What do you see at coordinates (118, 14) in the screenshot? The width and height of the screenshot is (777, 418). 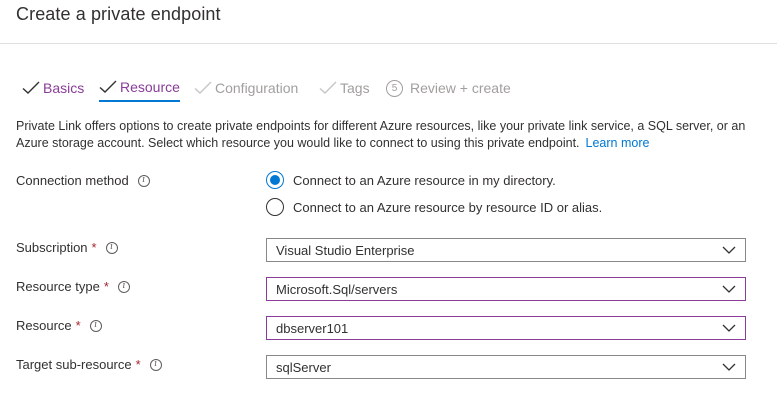 I see `page-title: Create a private endpoint` at bounding box center [118, 14].